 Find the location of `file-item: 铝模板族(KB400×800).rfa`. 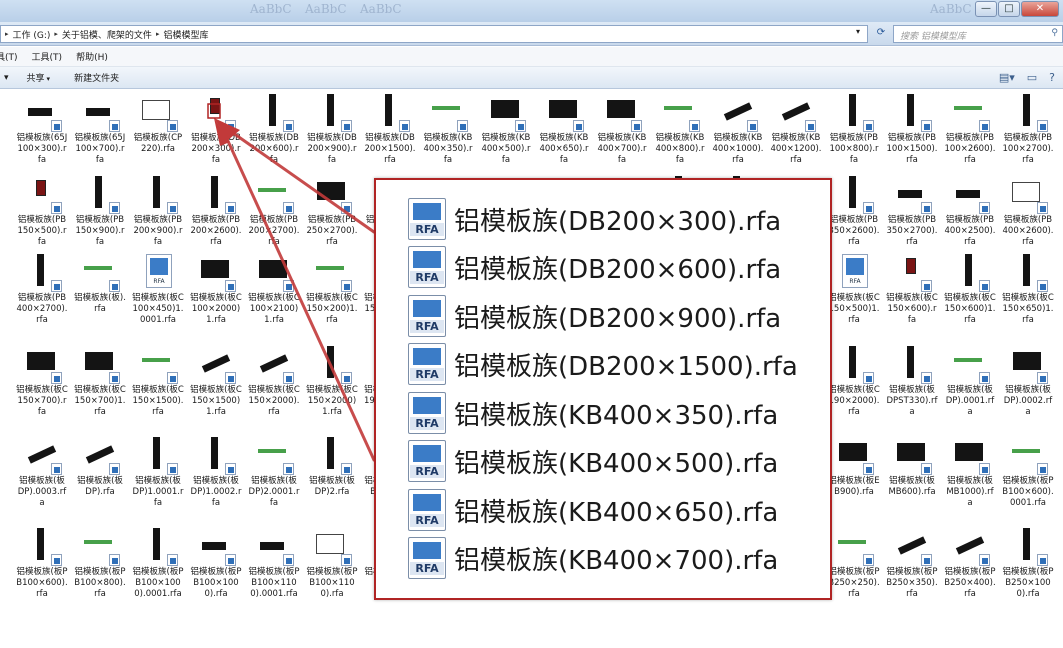

file-item: 铝模板族(KB400×800).rfa is located at coordinates (680, 135).